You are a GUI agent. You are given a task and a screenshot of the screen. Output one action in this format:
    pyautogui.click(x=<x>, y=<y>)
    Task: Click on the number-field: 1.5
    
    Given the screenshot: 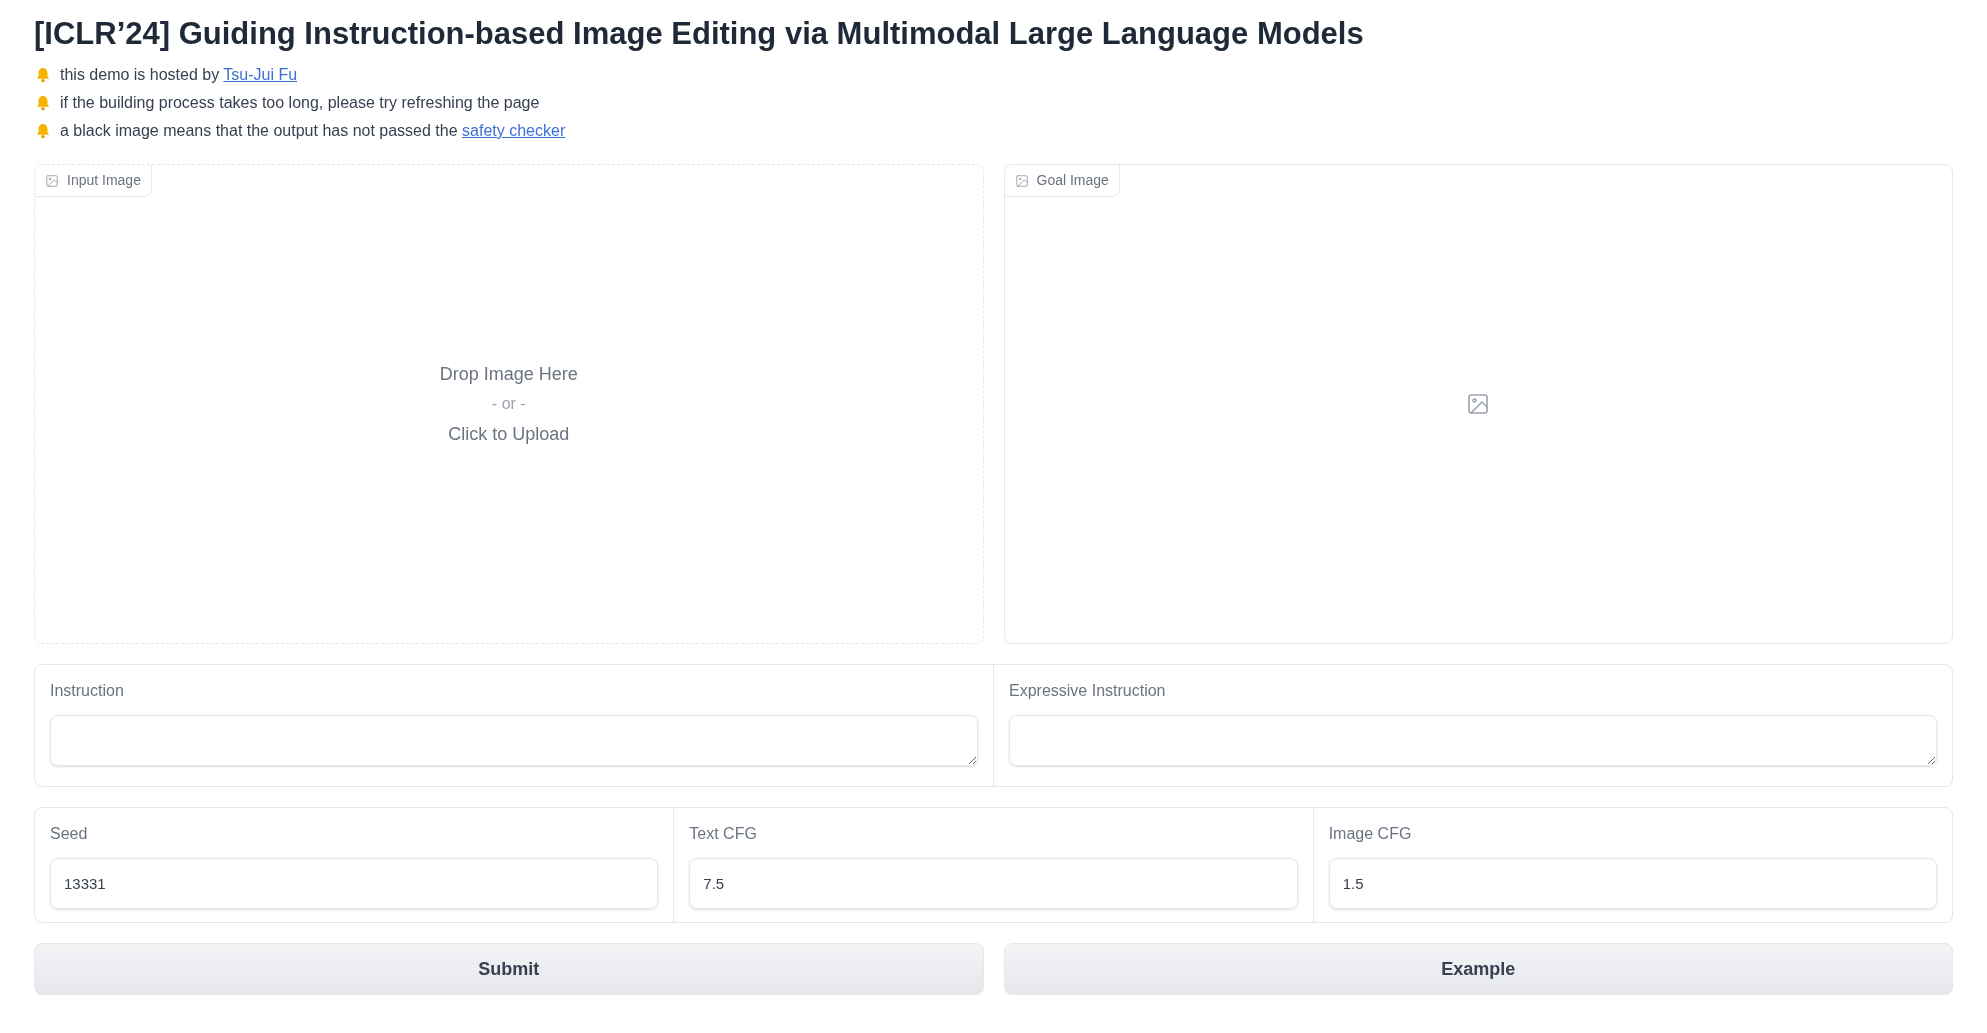 What is the action you would take?
    pyautogui.click(x=1632, y=883)
    